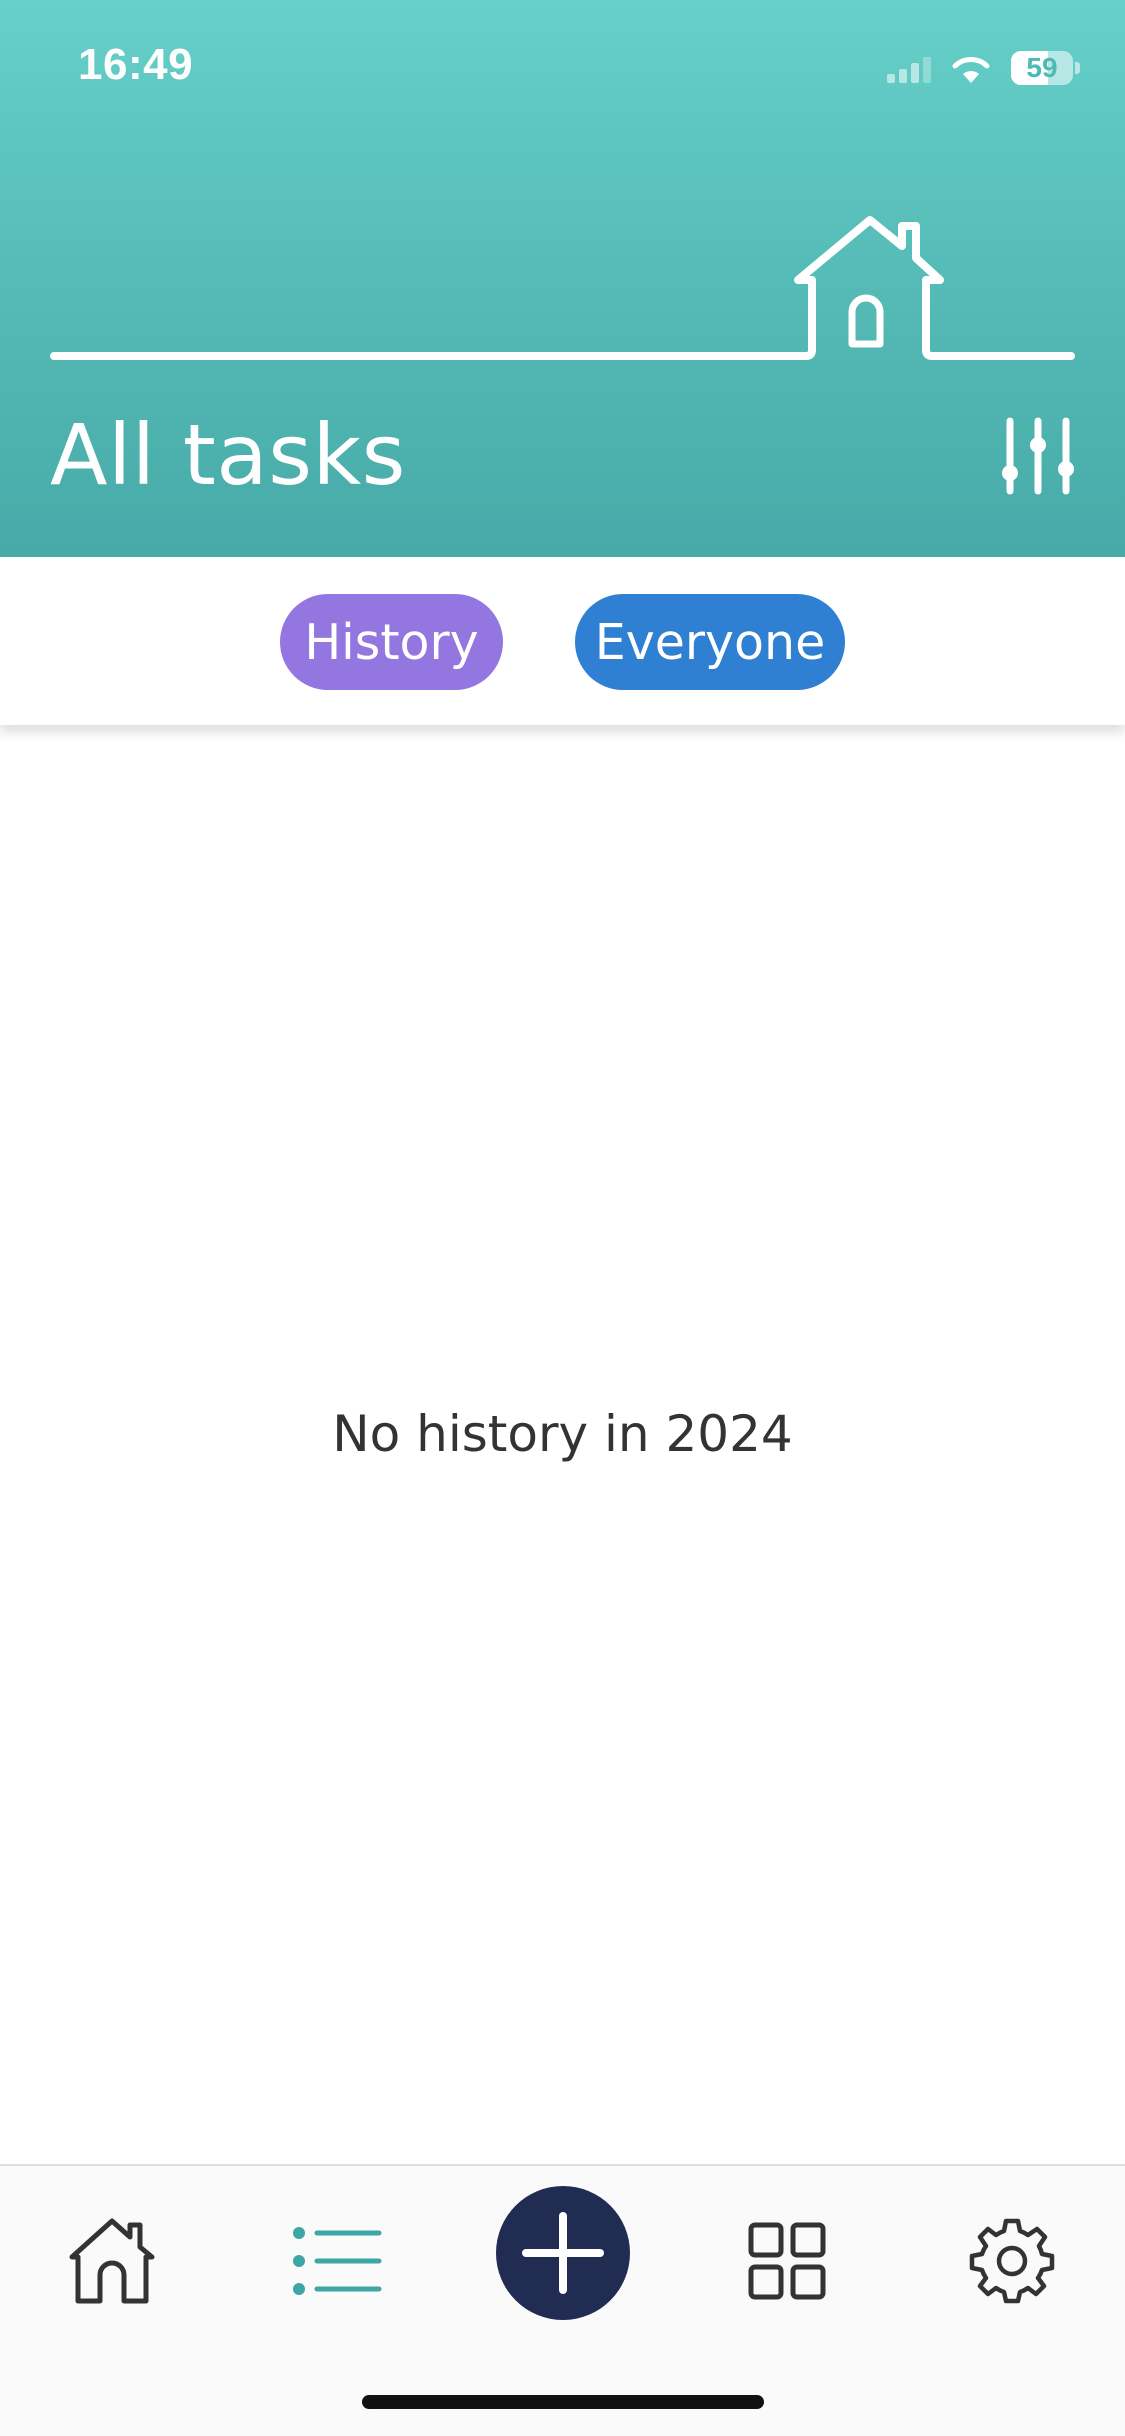 The image size is (1125, 2436). Describe the element at coordinates (562, 1434) in the screenshot. I see `empty-state-message: No history in 2024` at that location.